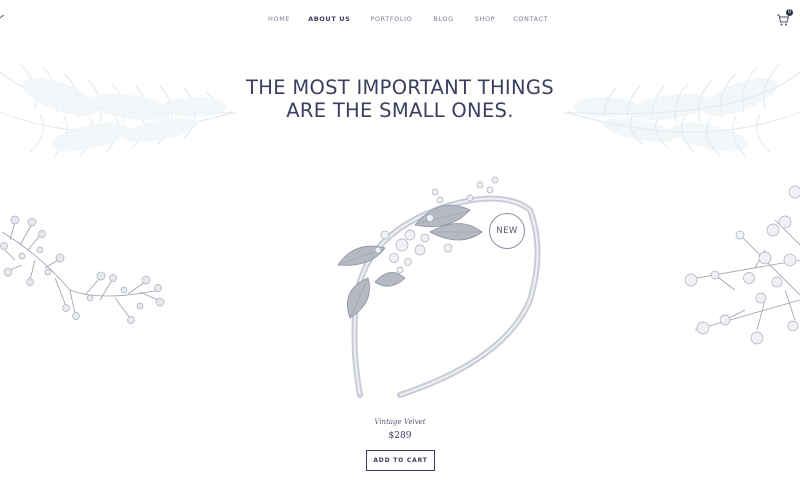 The height and width of the screenshot is (483, 800). What do you see at coordinates (732, 266) in the screenshot?
I see `product-image-right` at bounding box center [732, 266].